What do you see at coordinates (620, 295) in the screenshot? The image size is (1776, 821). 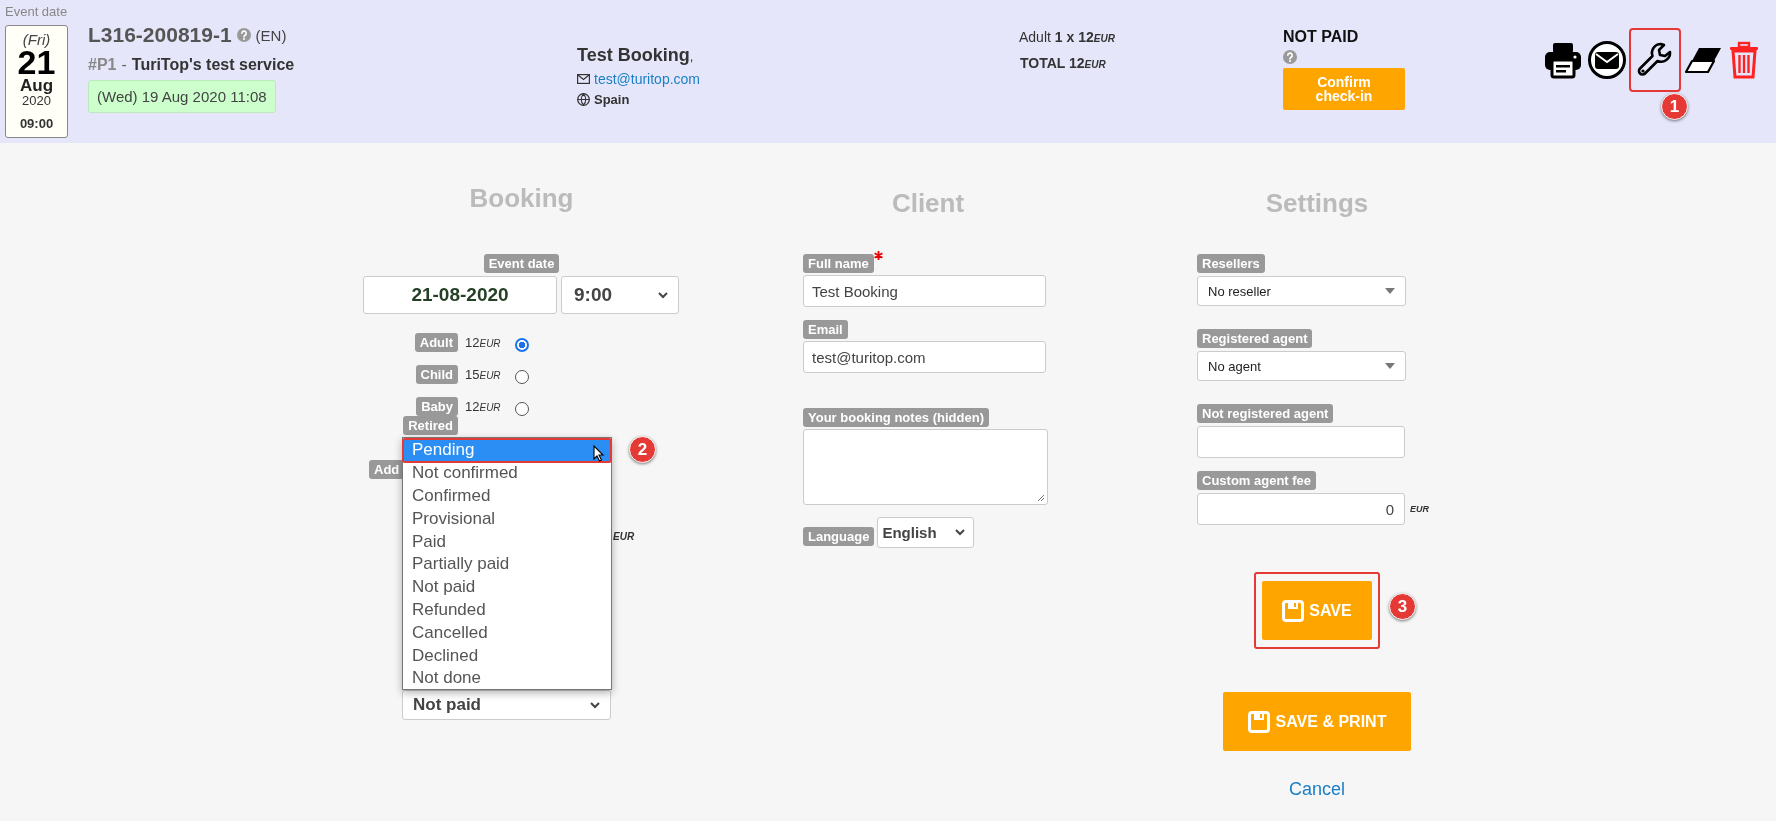 I see `time-select: 9:00` at bounding box center [620, 295].